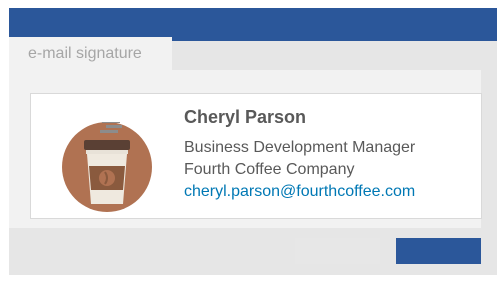 The image size is (503, 286). What do you see at coordinates (245, 117) in the screenshot?
I see `signature-name: Cheryl Parson` at bounding box center [245, 117].